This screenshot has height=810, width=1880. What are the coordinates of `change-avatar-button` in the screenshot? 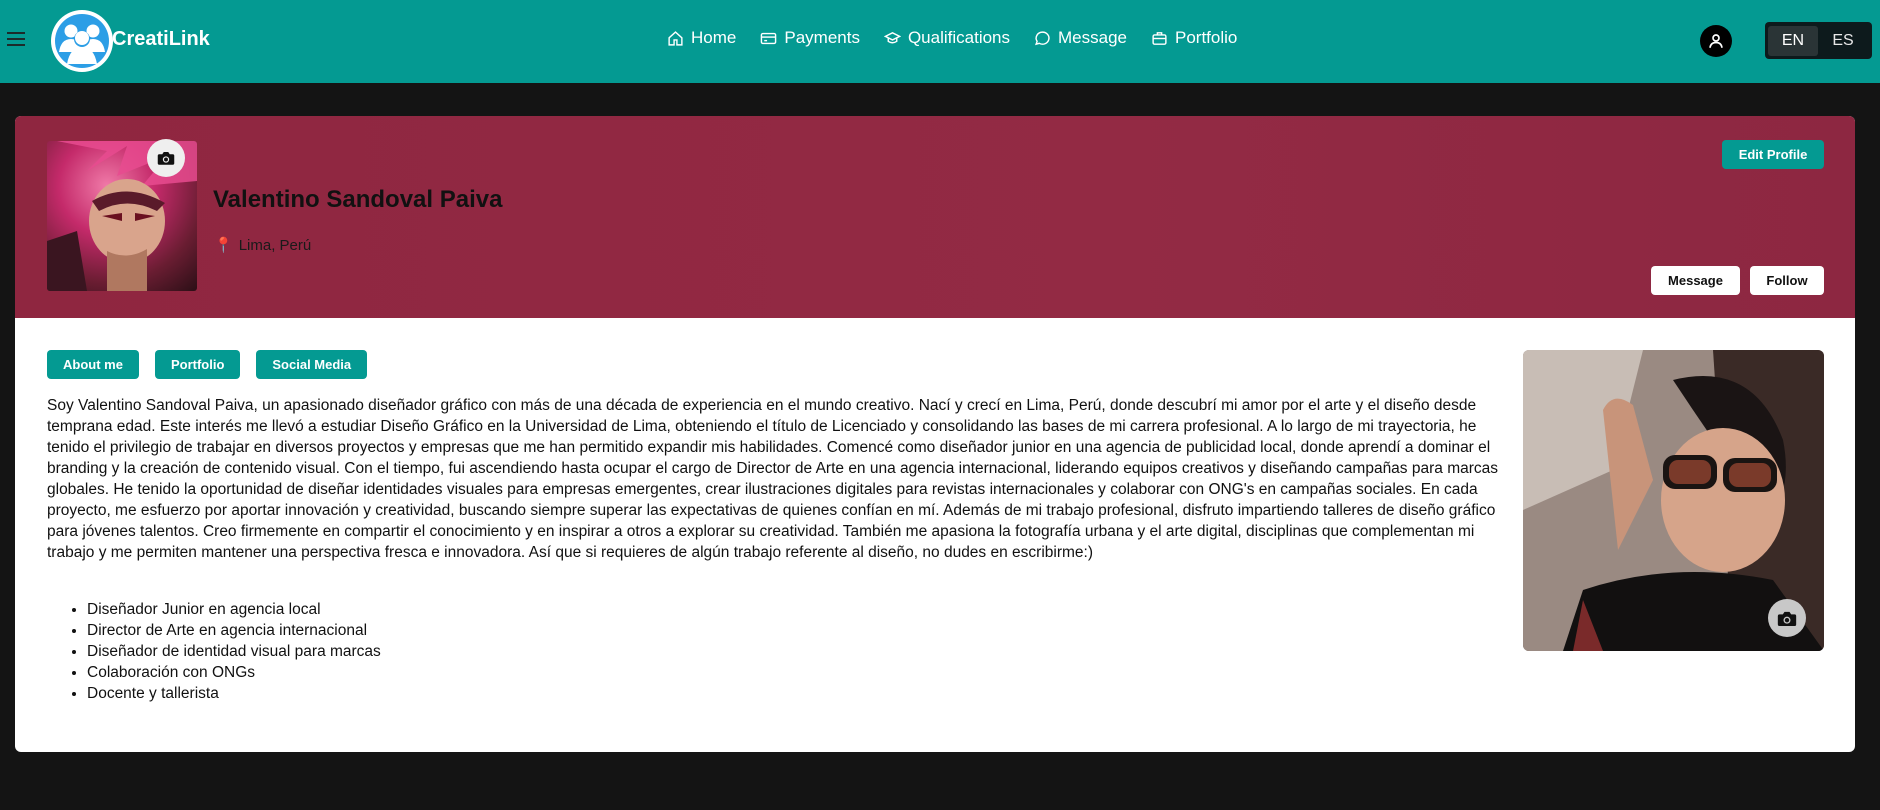 It's located at (166, 158).